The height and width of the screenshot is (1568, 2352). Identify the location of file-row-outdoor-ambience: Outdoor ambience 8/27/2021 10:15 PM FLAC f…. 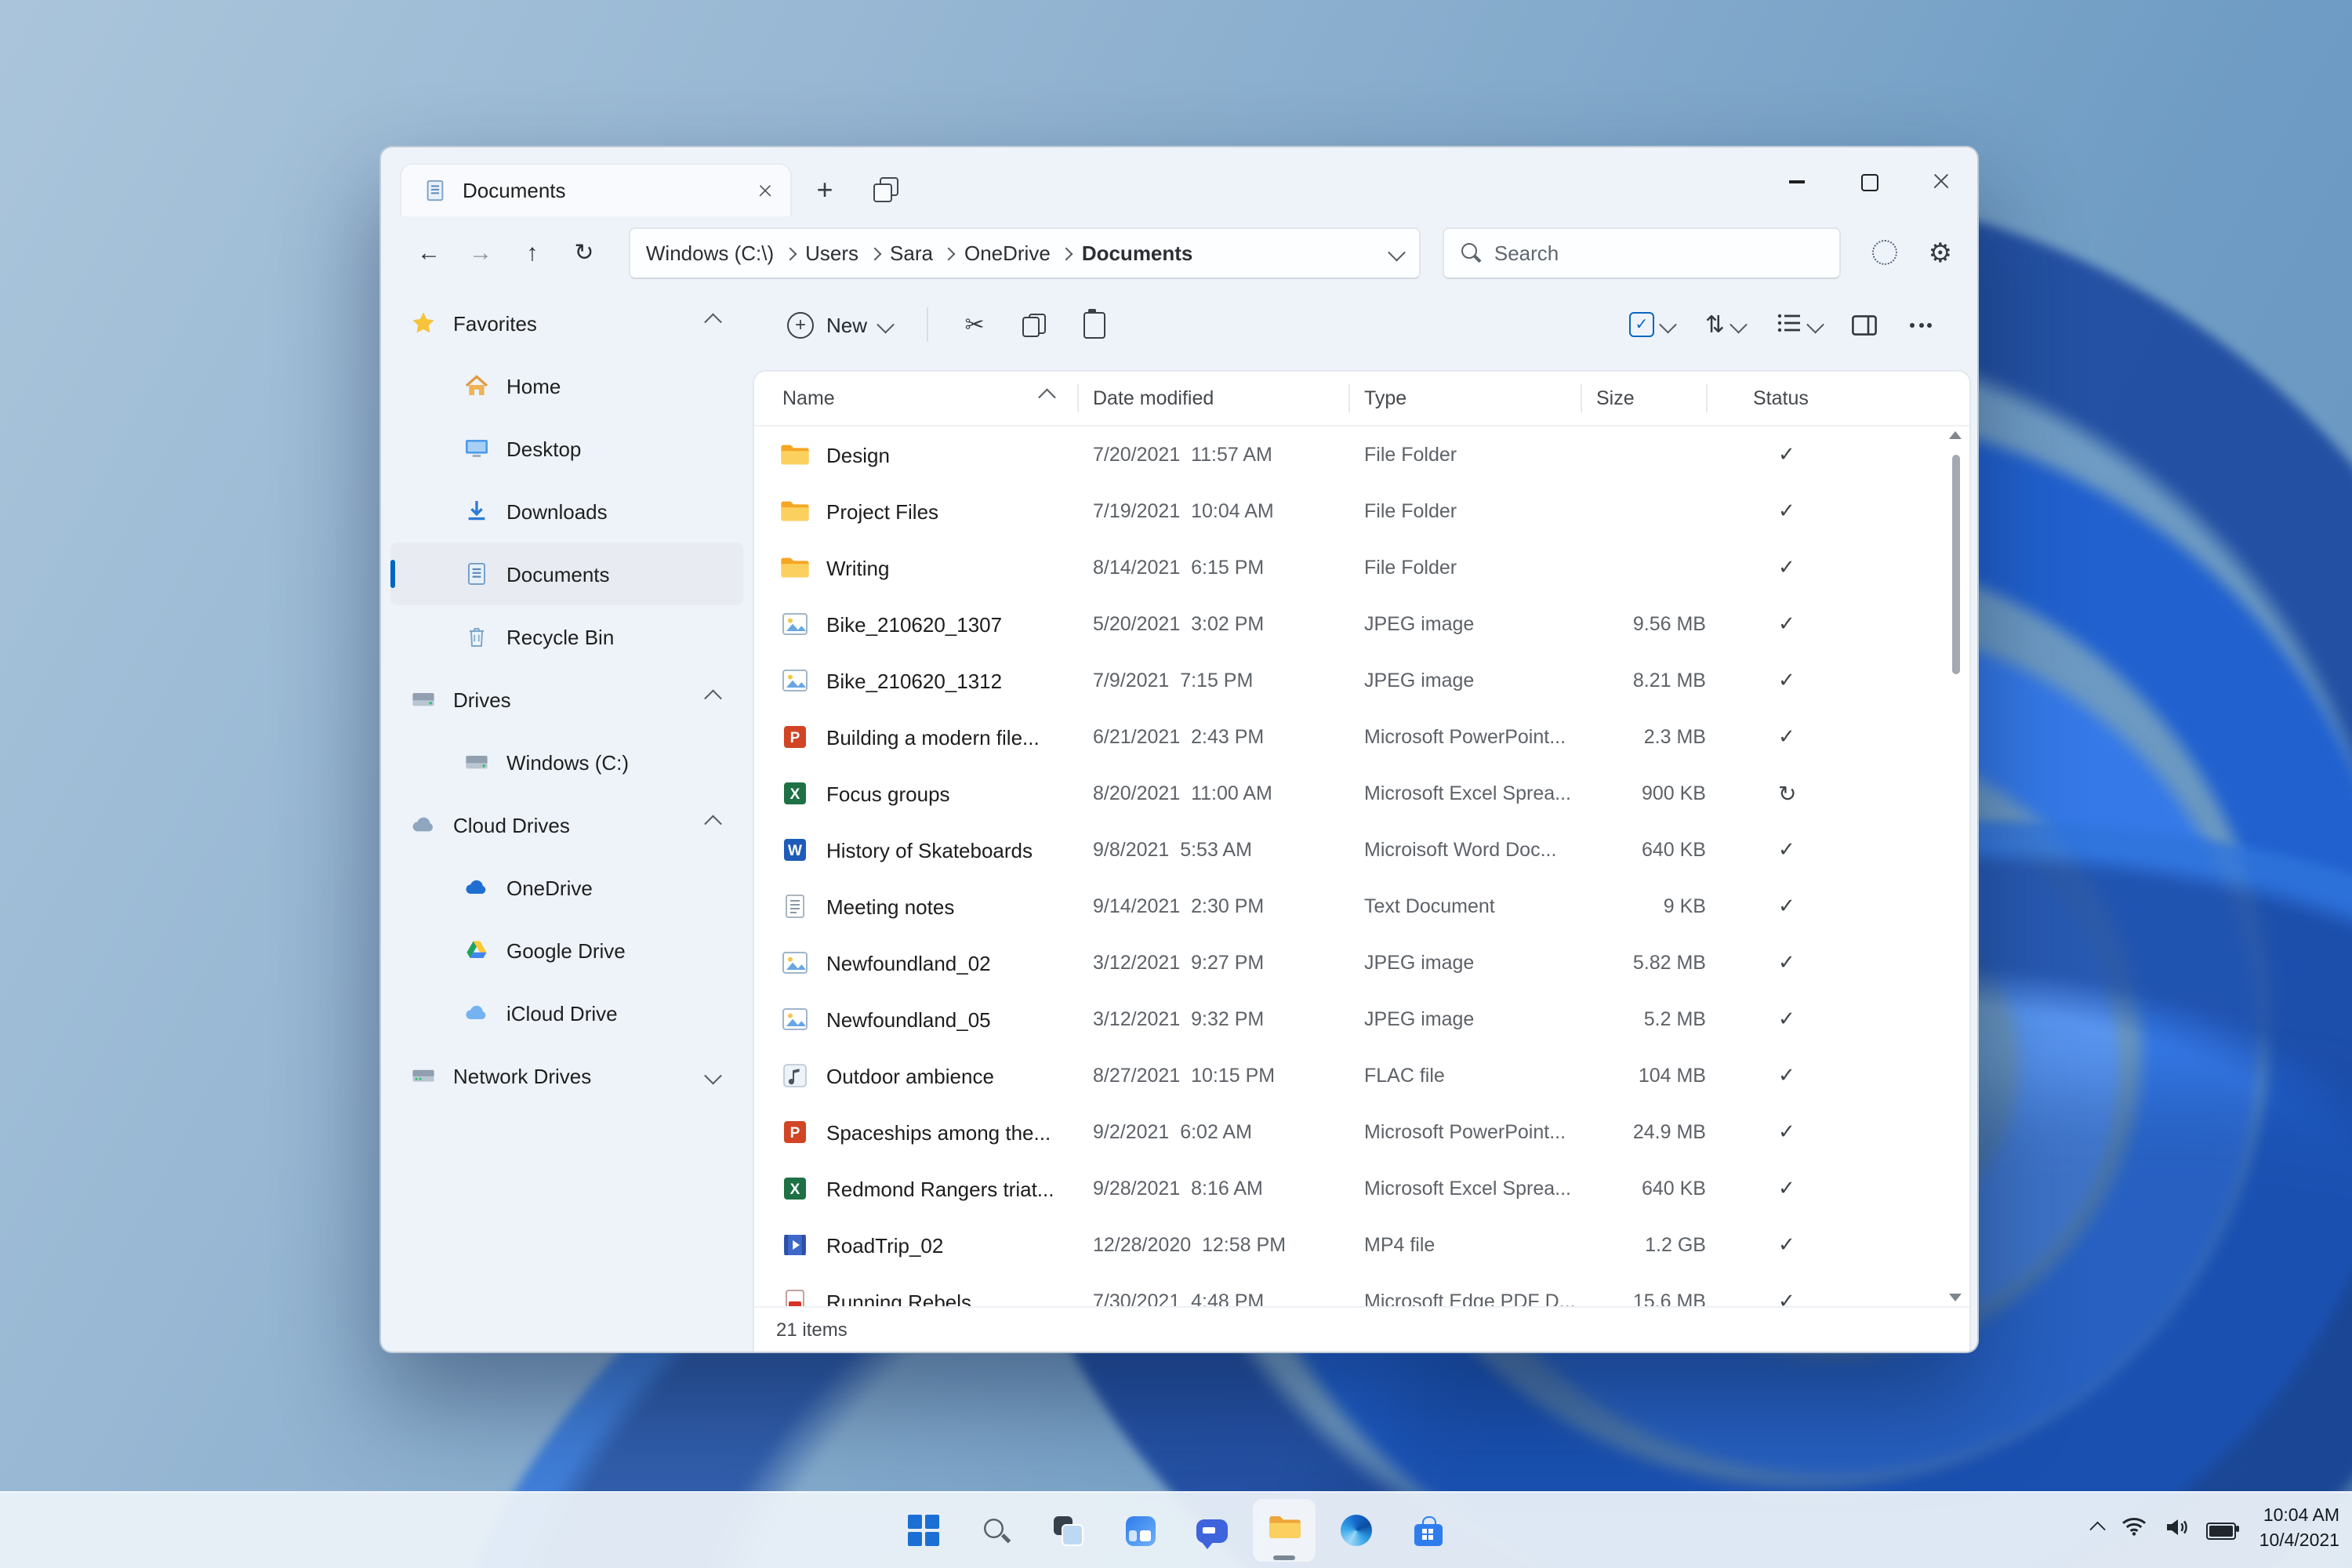
(1361, 1075).